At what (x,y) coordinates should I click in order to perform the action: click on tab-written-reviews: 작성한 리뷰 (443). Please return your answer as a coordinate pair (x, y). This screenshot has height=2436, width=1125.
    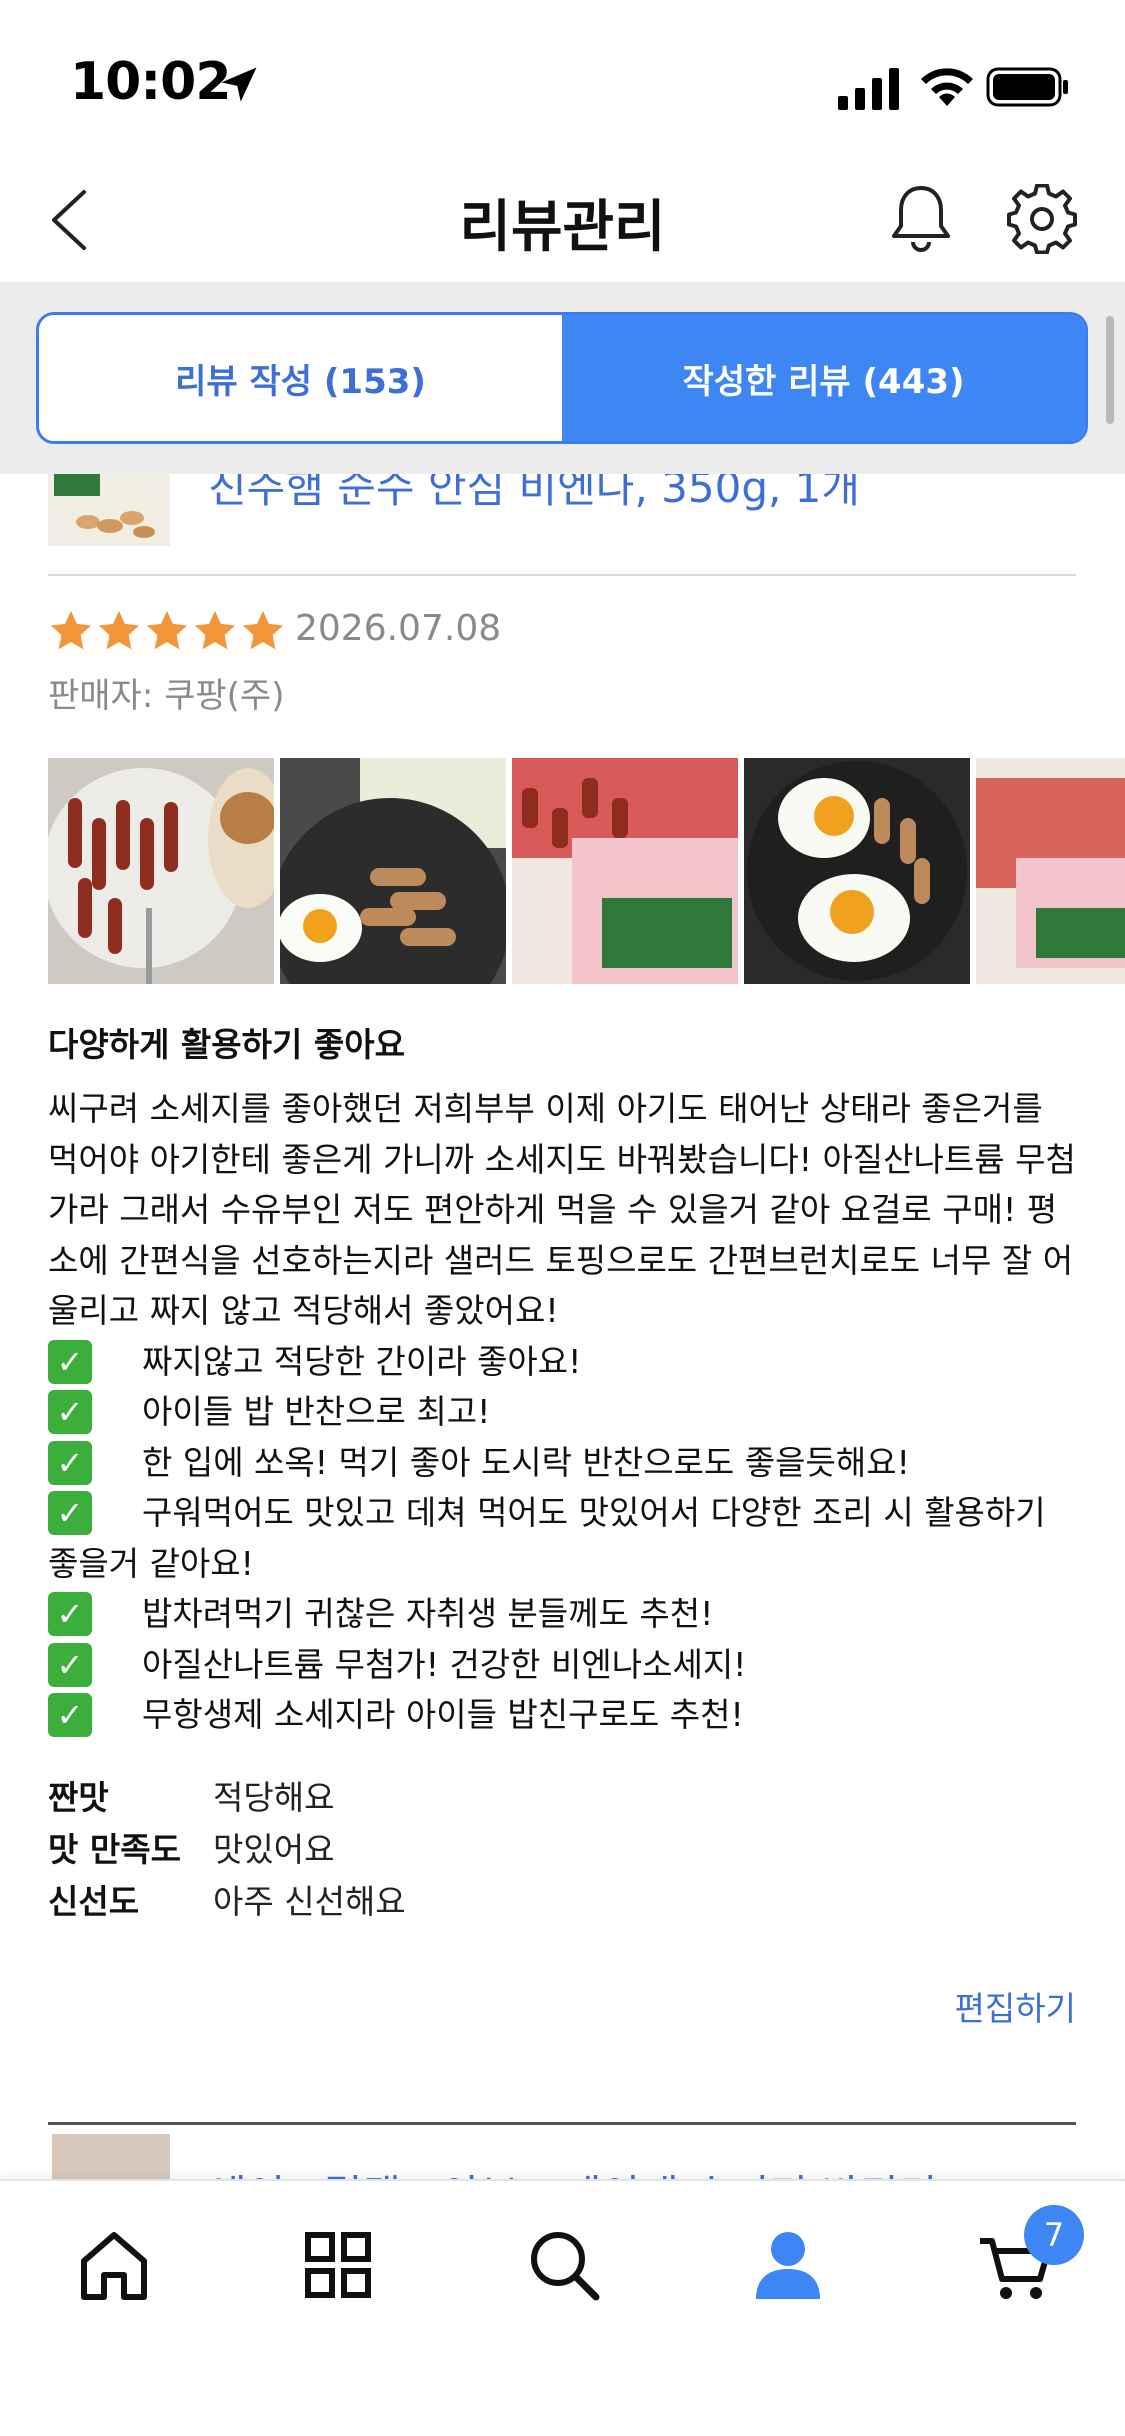
    Looking at the image, I should click on (823, 378).